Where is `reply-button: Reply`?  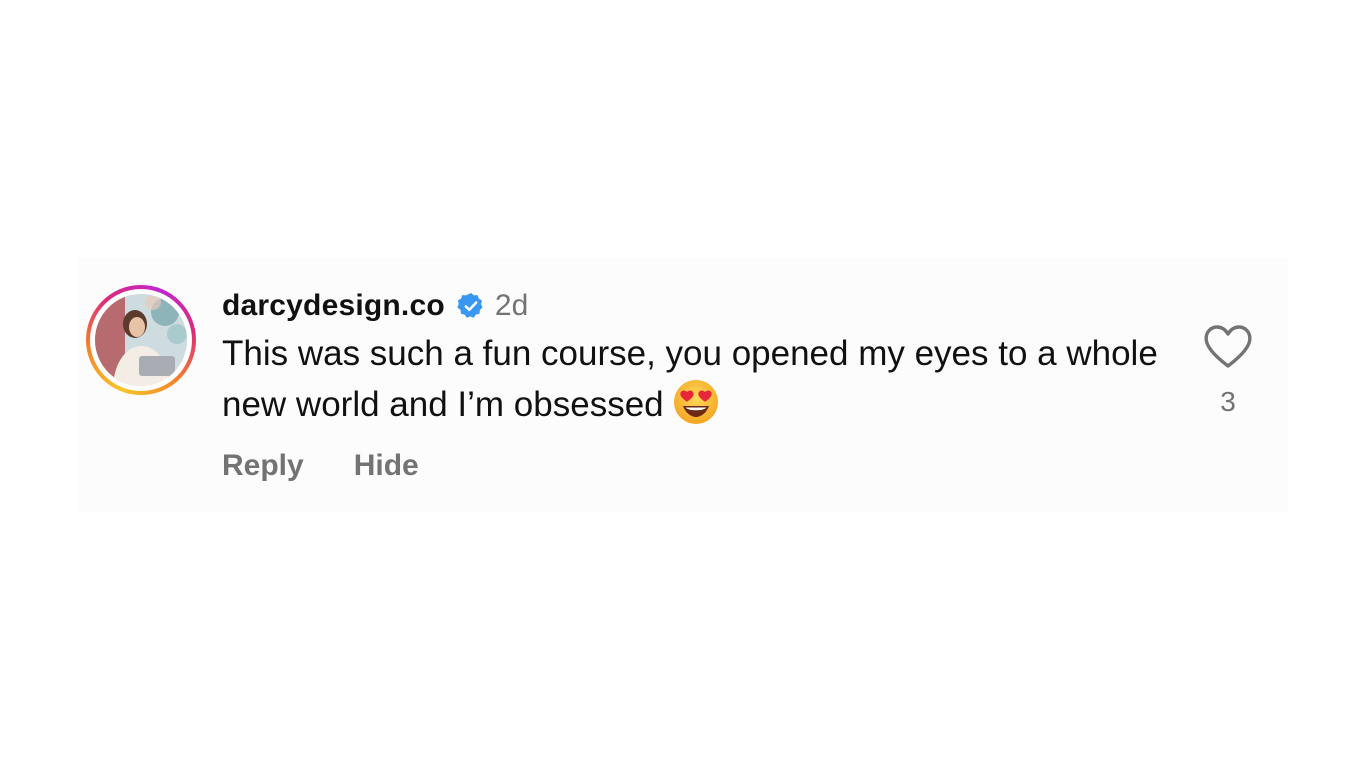 reply-button: Reply is located at coordinates (263, 466).